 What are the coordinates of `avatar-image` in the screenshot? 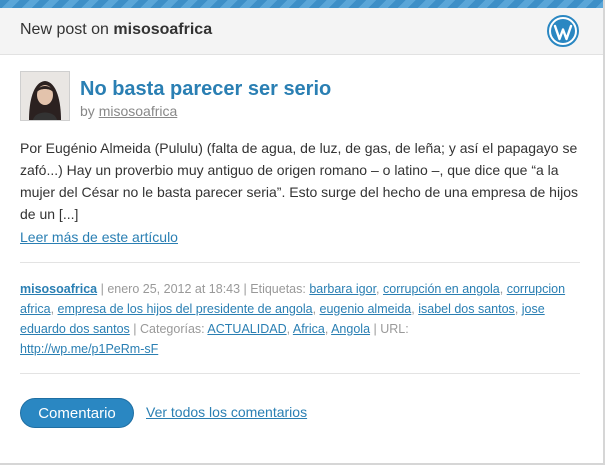 It's located at (45, 96).